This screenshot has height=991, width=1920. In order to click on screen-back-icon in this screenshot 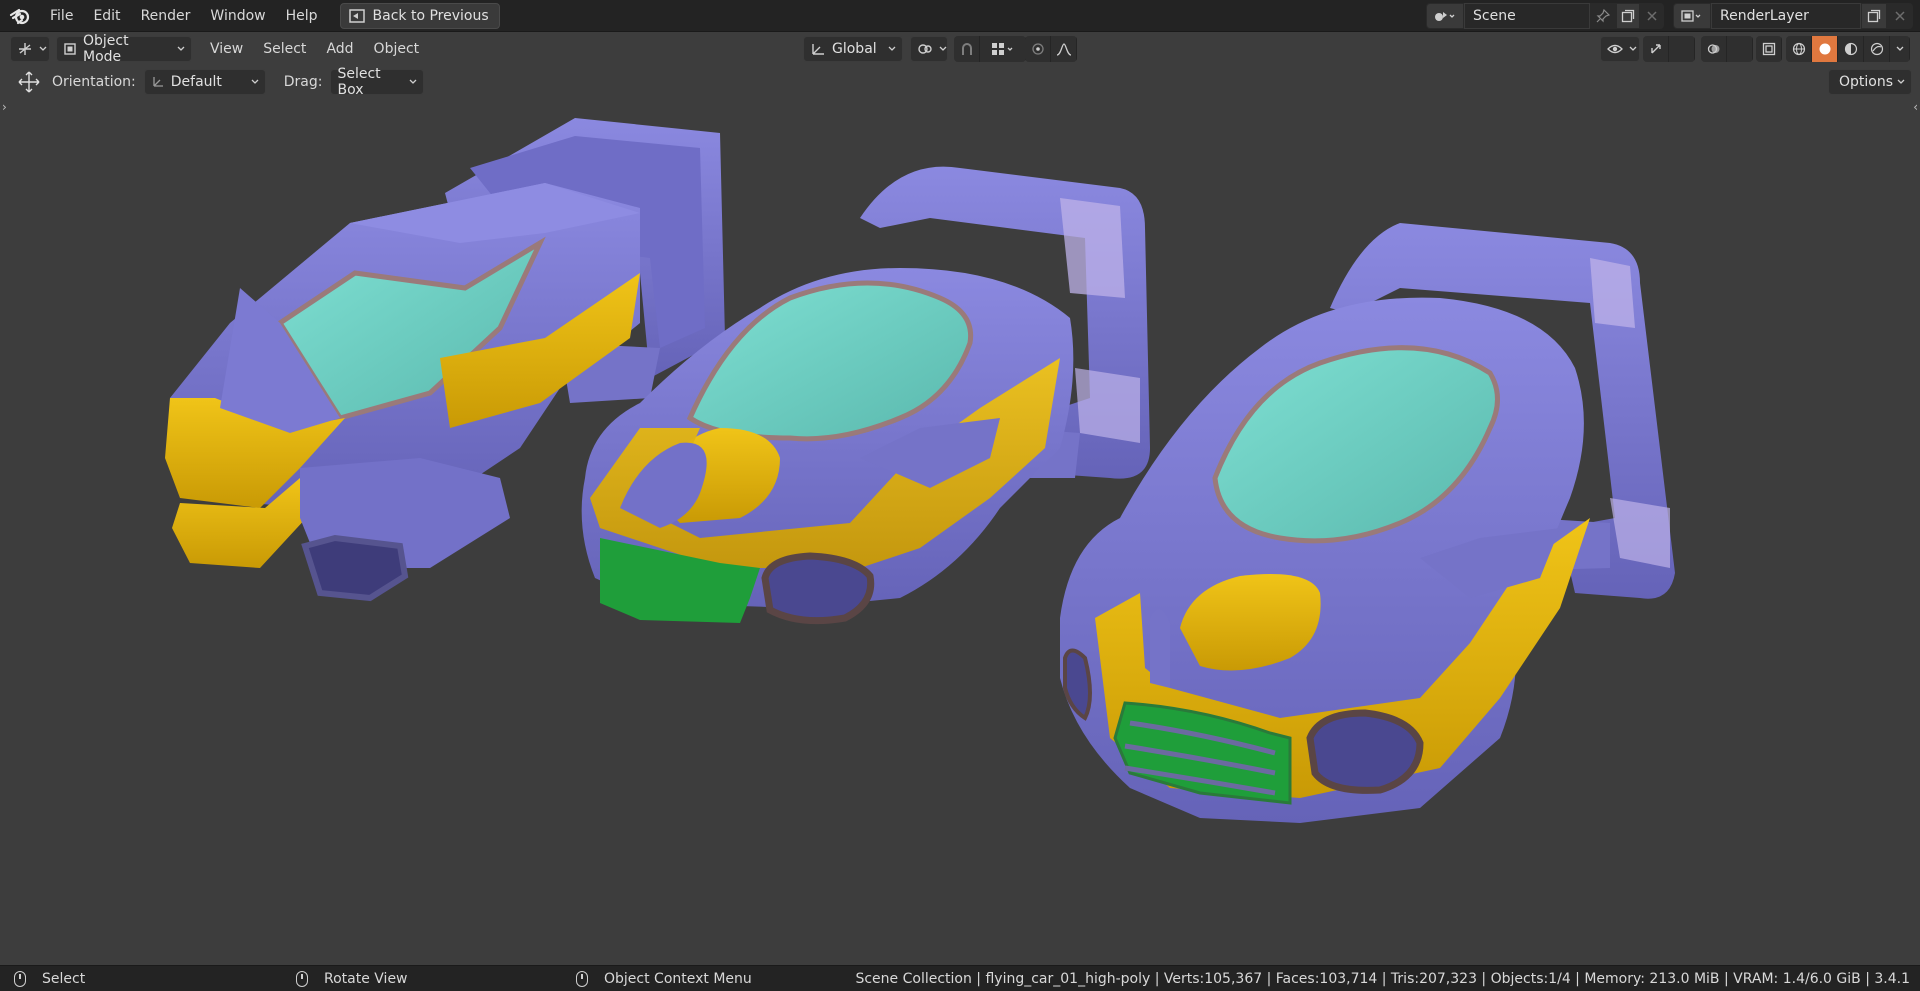, I will do `click(356, 15)`.